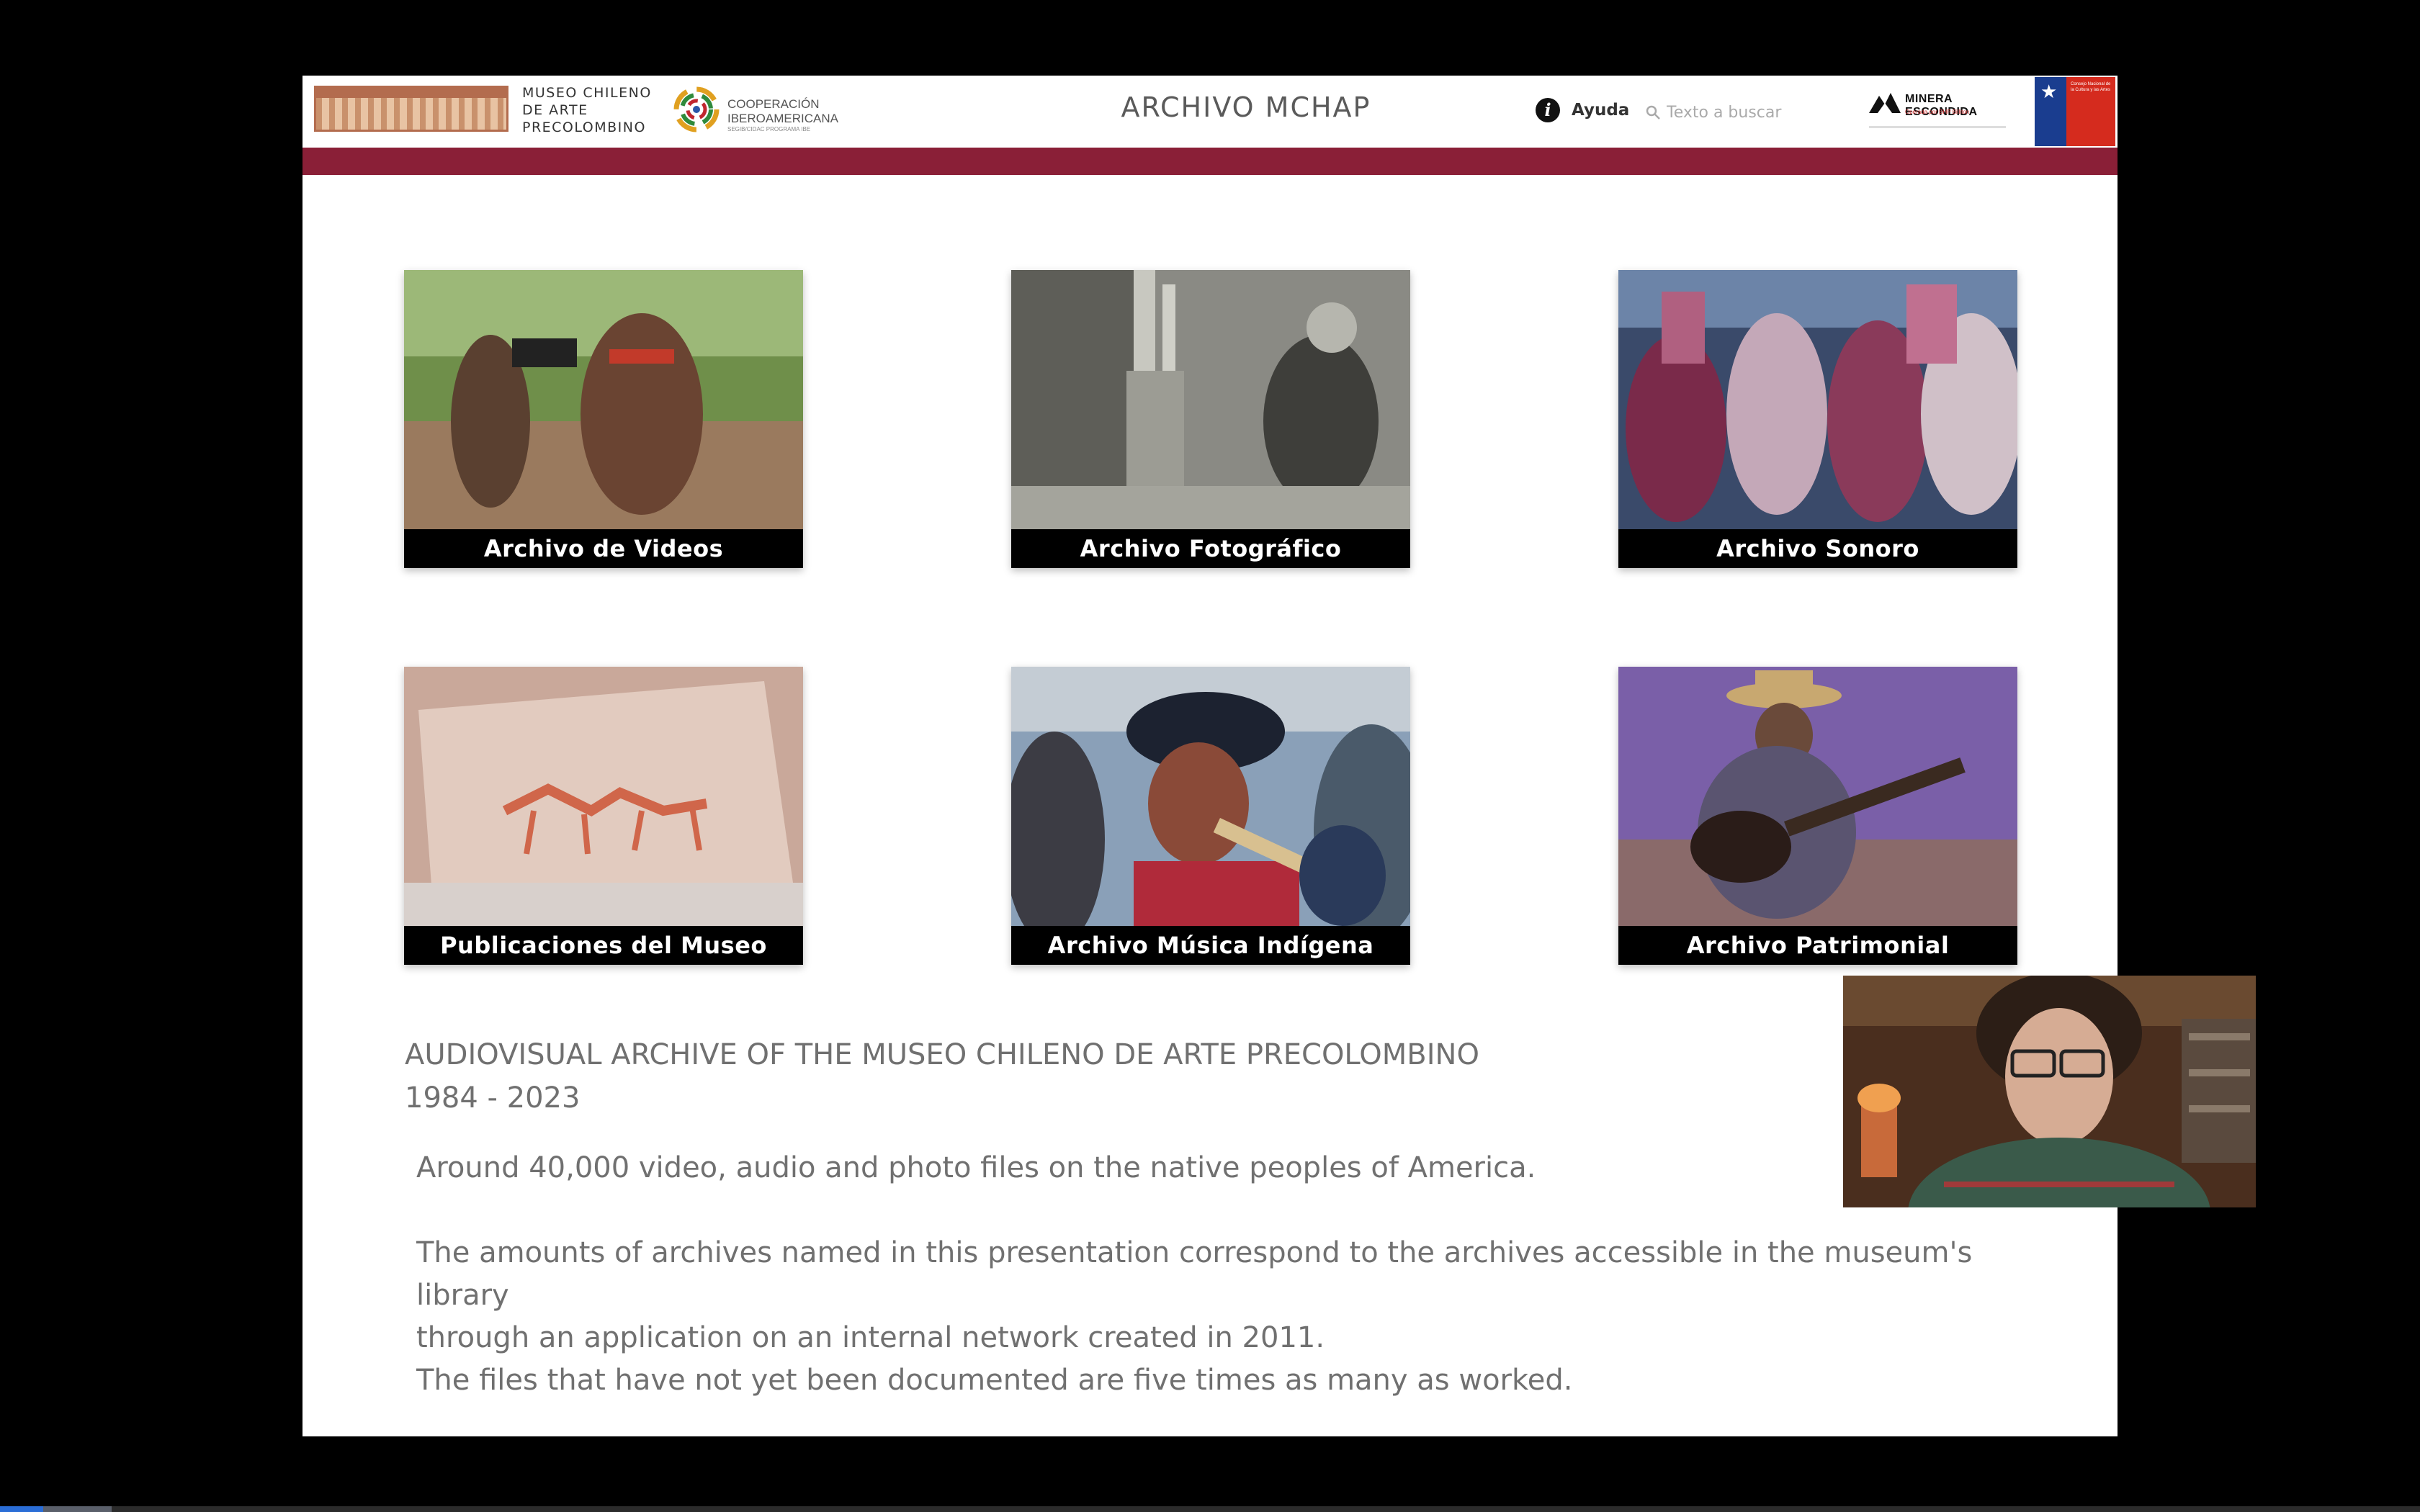 The height and width of the screenshot is (1512, 2420). Describe the element at coordinates (773, 104) in the screenshot. I see `coop-text-line: COOPERACIÓN` at that location.